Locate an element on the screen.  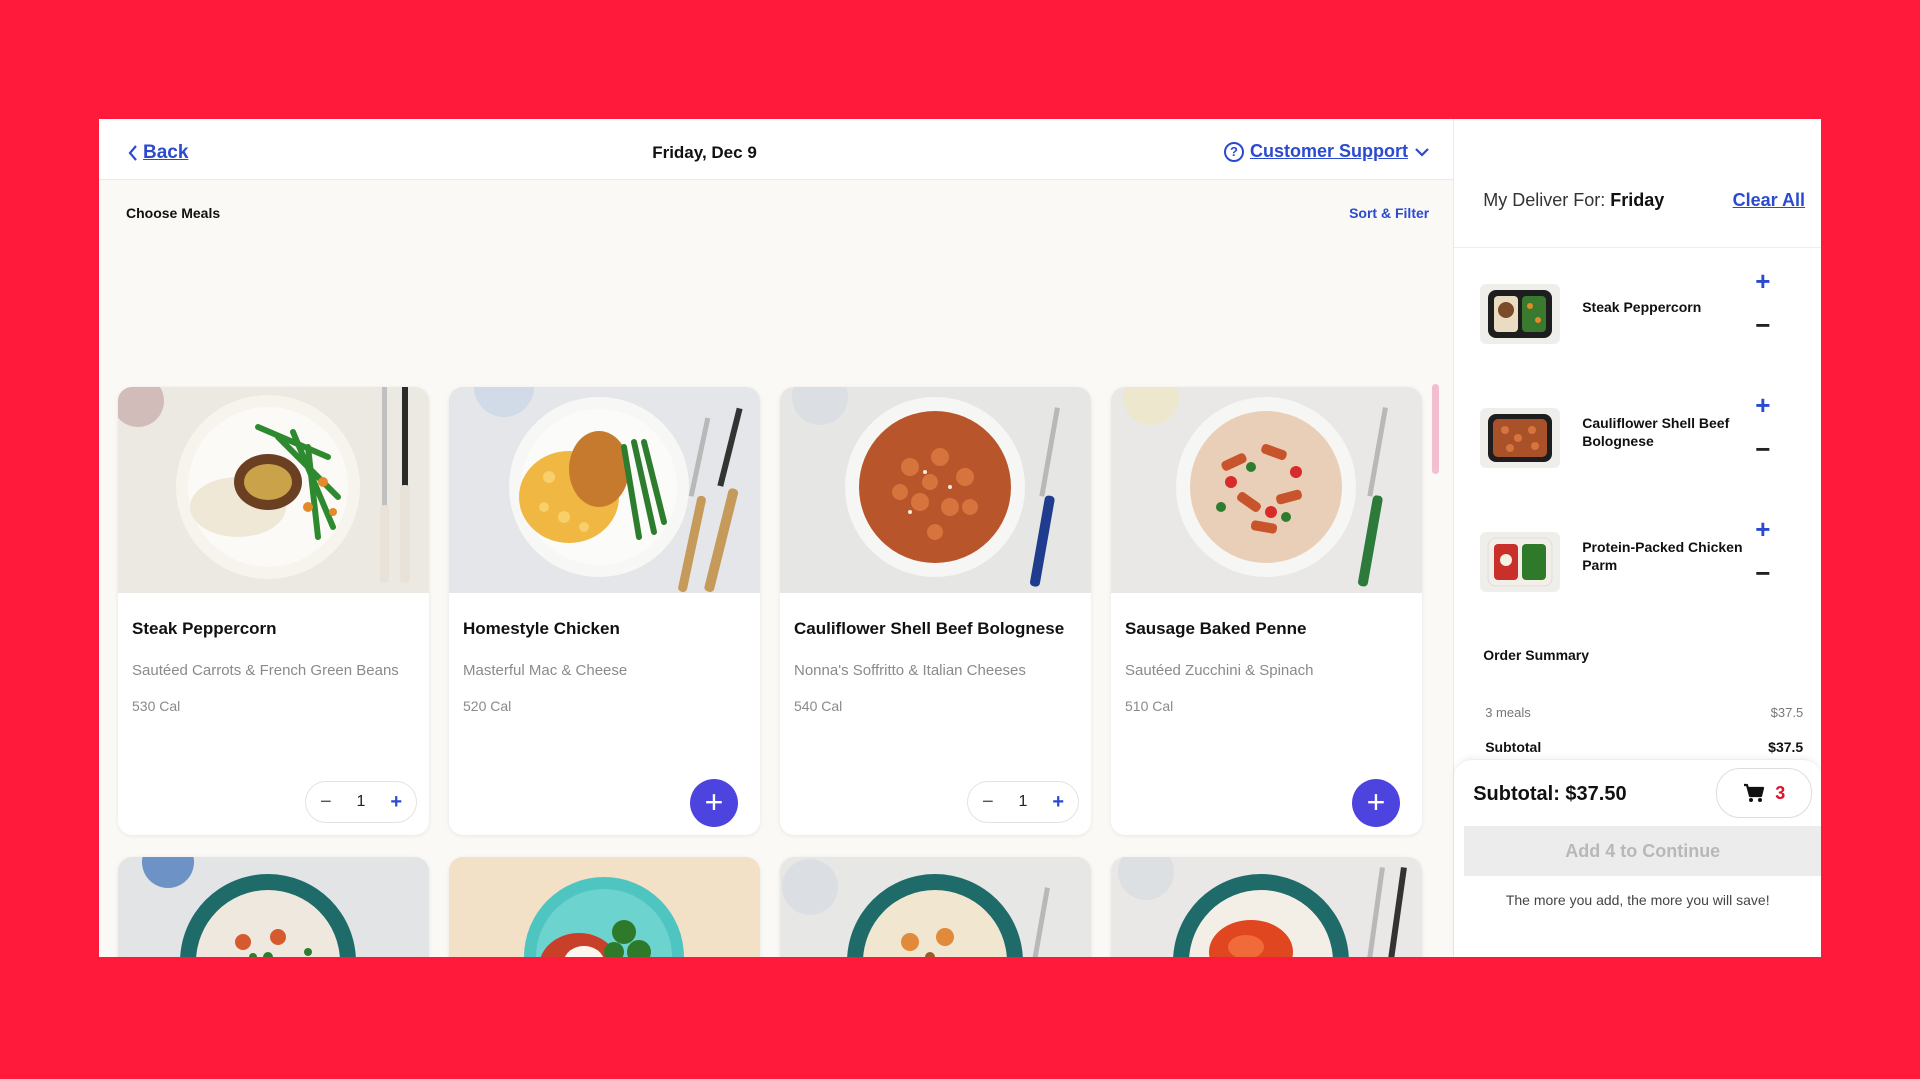
subtotal-value: $37.5 is located at coordinates (1786, 747).